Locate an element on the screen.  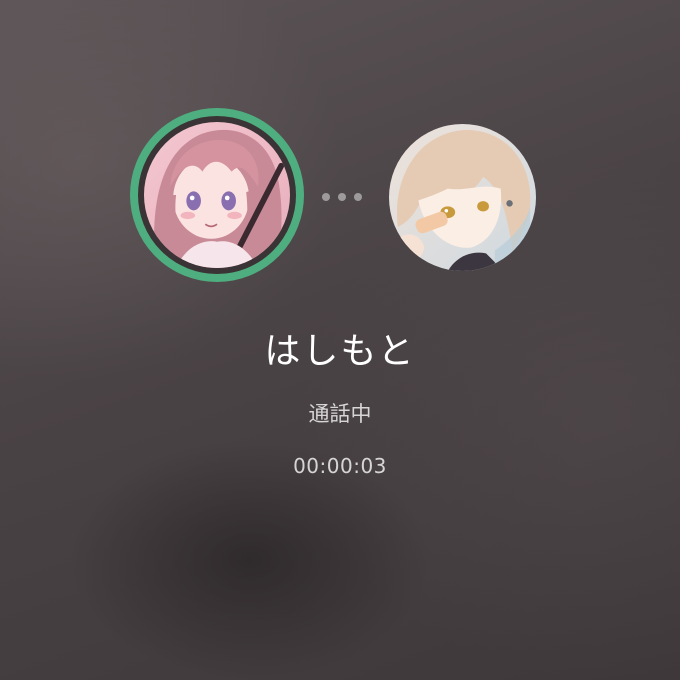
call-duration-timer: 00:00:03 is located at coordinates (340, 466).